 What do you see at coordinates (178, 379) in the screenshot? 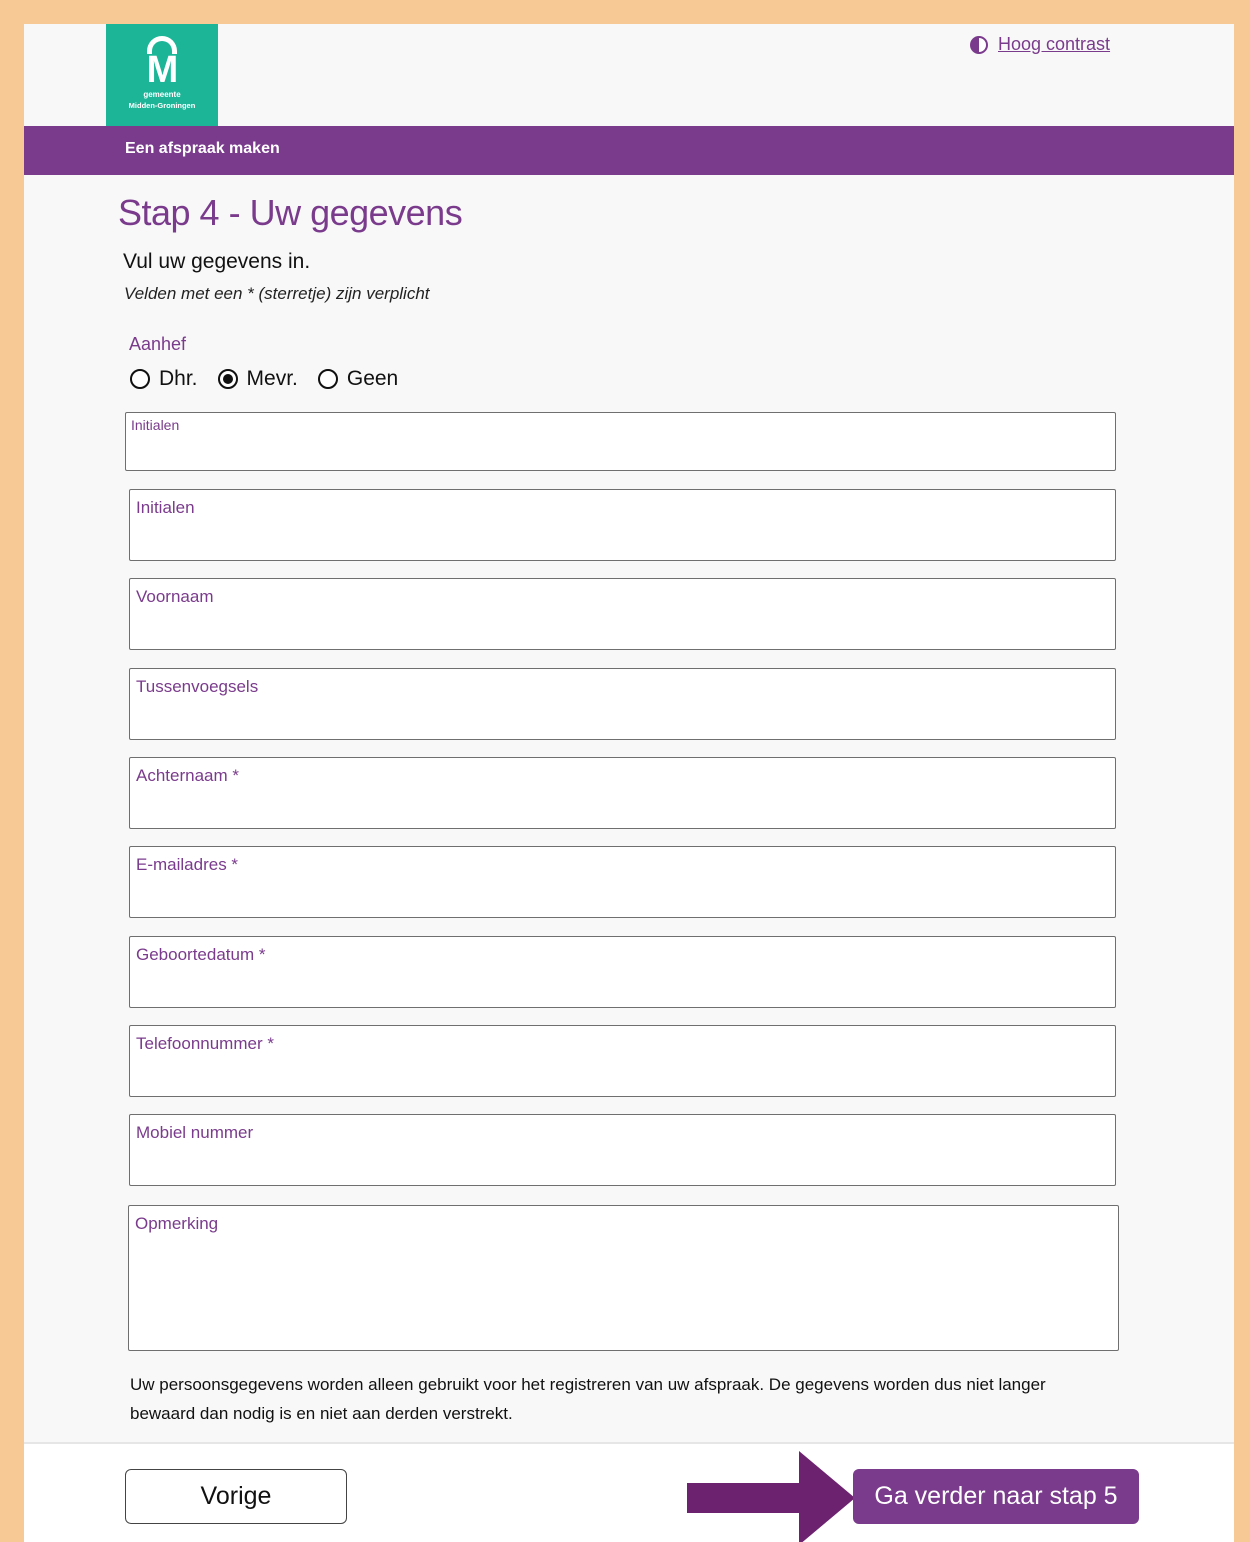
I see `radio-label-dhr: Dhr.` at bounding box center [178, 379].